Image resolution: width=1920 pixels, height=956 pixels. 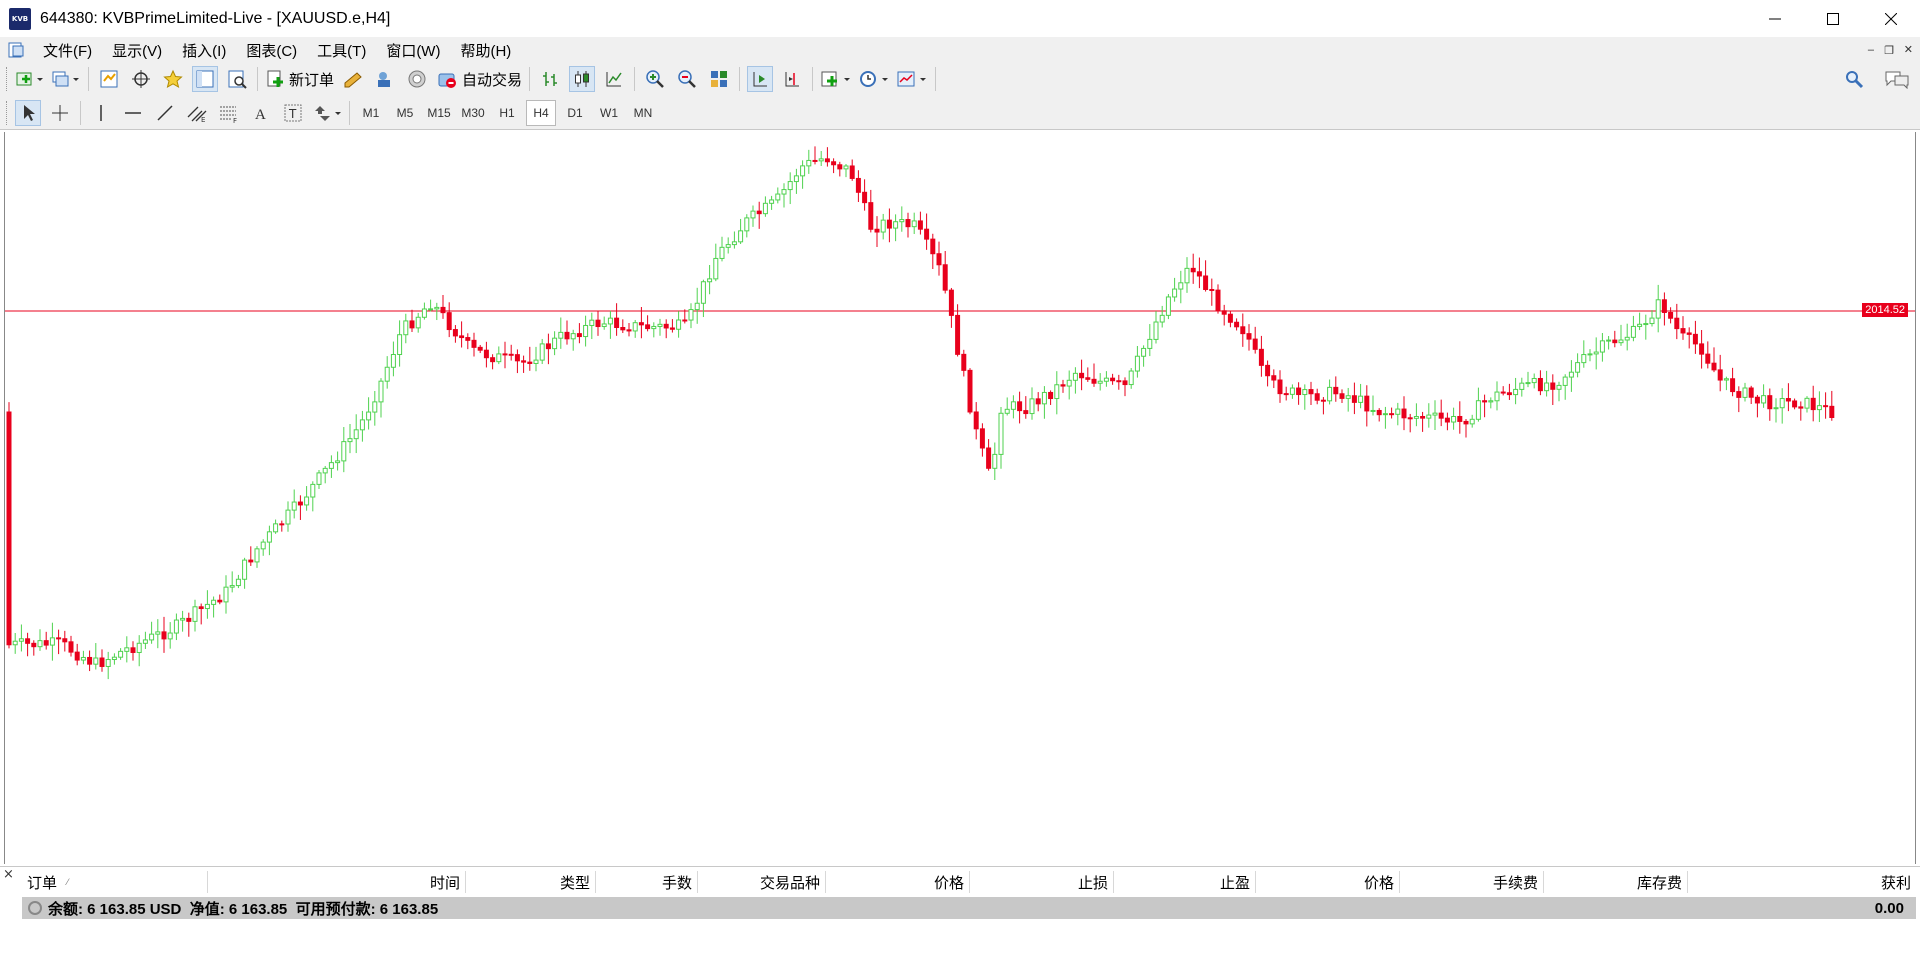 What do you see at coordinates (1775, 19) in the screenshot?
I see `minimize-button` at bounding box center [1775, 19].